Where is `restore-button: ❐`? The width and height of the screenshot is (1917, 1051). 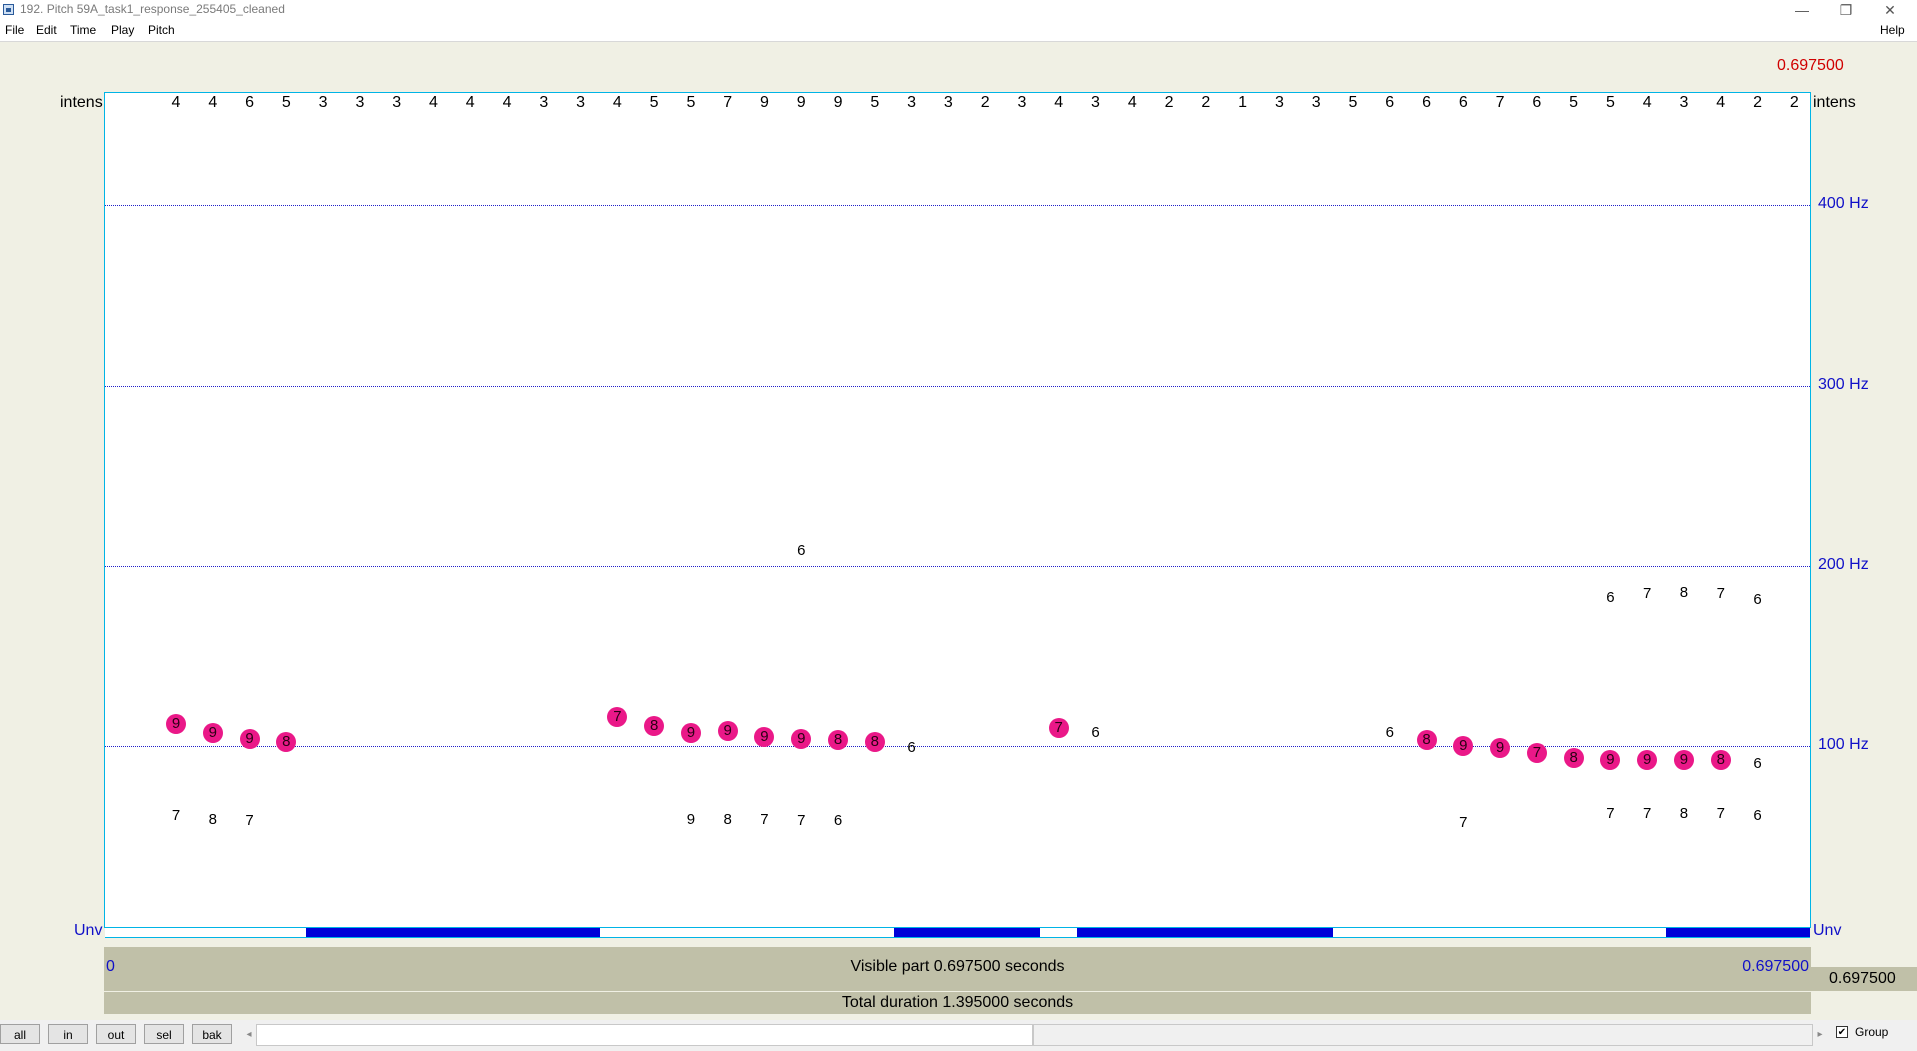 restore-button: ❐ is located at coordinates (1846, 10).